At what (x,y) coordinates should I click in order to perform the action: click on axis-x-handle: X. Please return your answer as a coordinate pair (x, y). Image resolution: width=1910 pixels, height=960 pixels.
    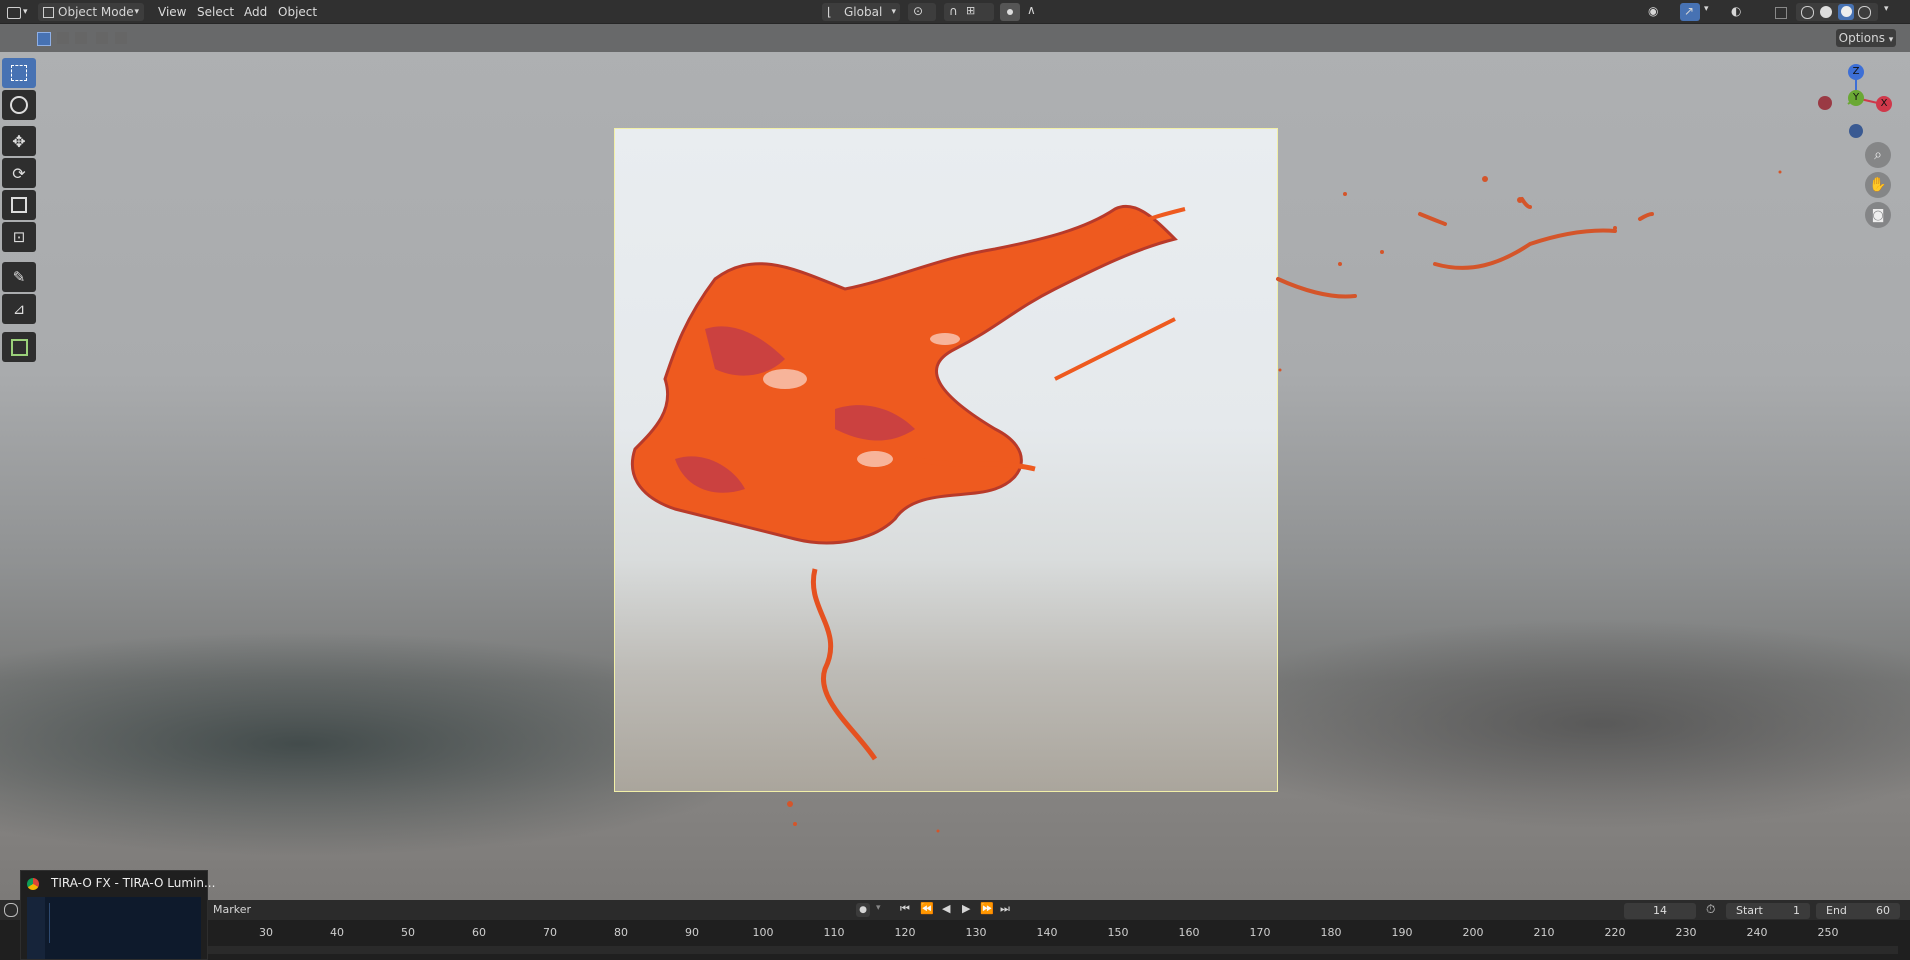
    Looking at the image, I should click on (1884, 104).